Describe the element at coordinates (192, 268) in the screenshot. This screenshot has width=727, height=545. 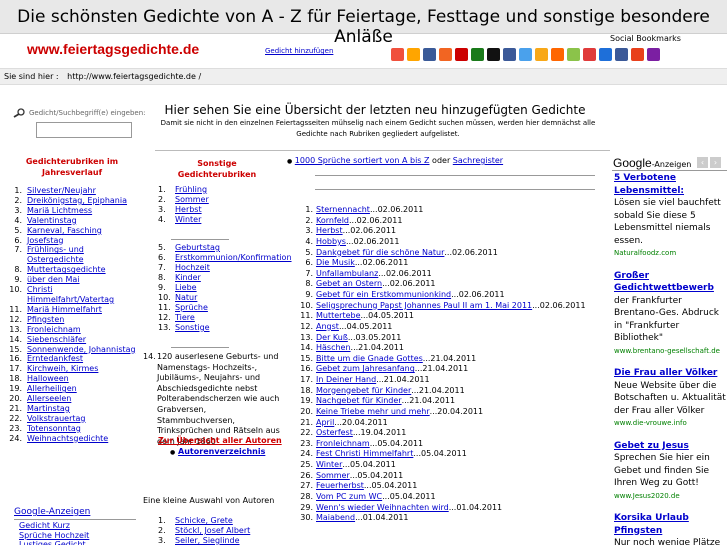
I see `occasion-item-link: Hochzeit` at that location.